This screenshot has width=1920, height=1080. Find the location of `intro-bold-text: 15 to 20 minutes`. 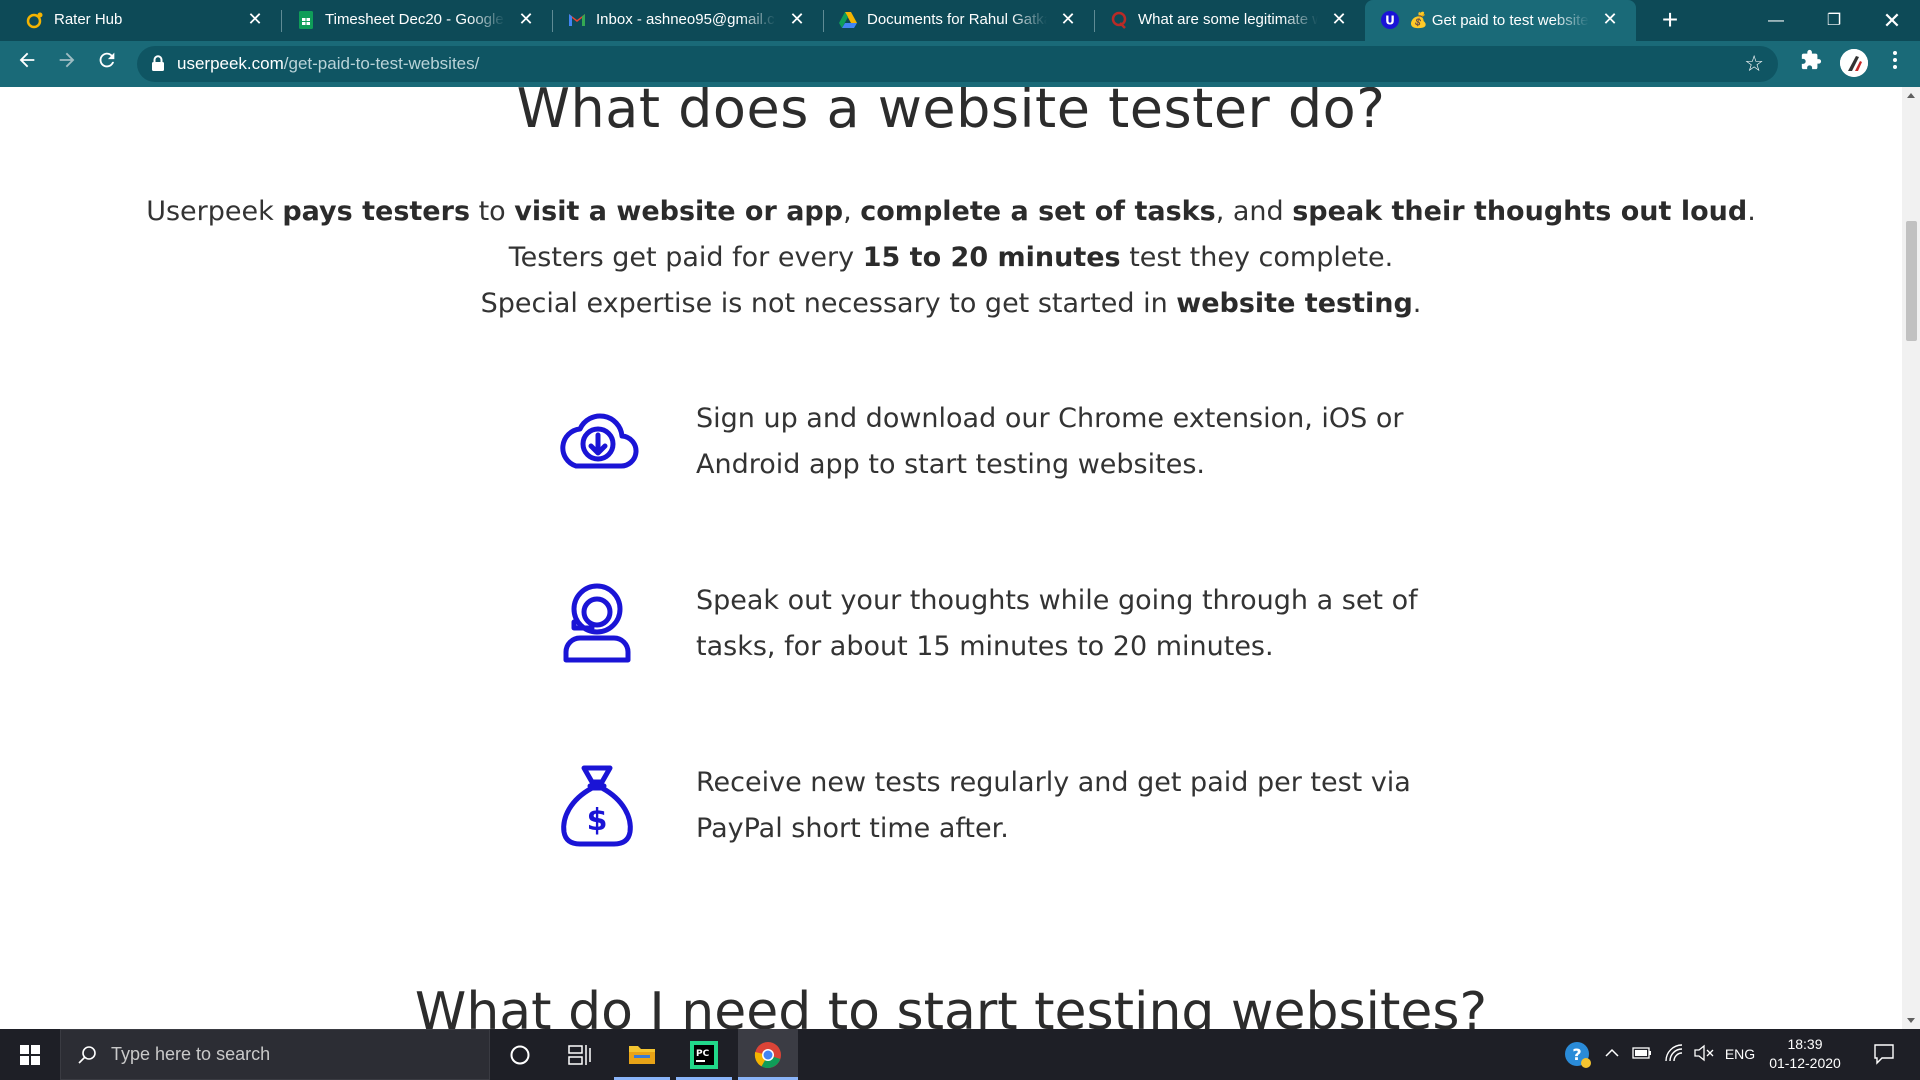

intro-bold-text: 15 to 20 minutes is located at coordinates (991, 257).